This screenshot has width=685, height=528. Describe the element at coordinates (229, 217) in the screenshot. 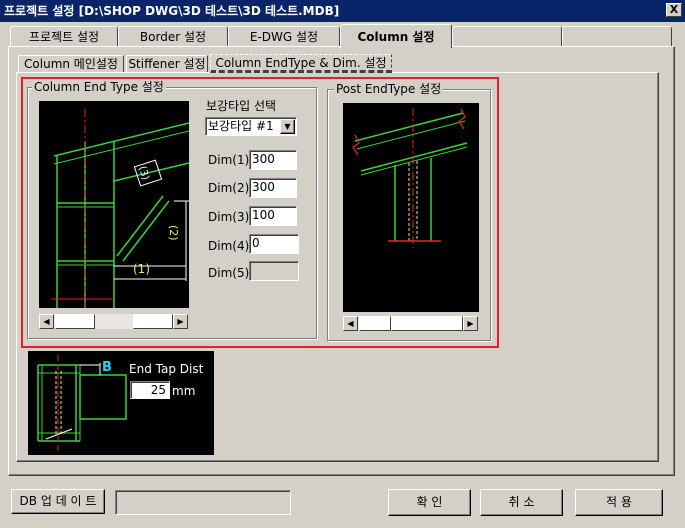

I see `dim3-field-label: Dim(3)` at that location.